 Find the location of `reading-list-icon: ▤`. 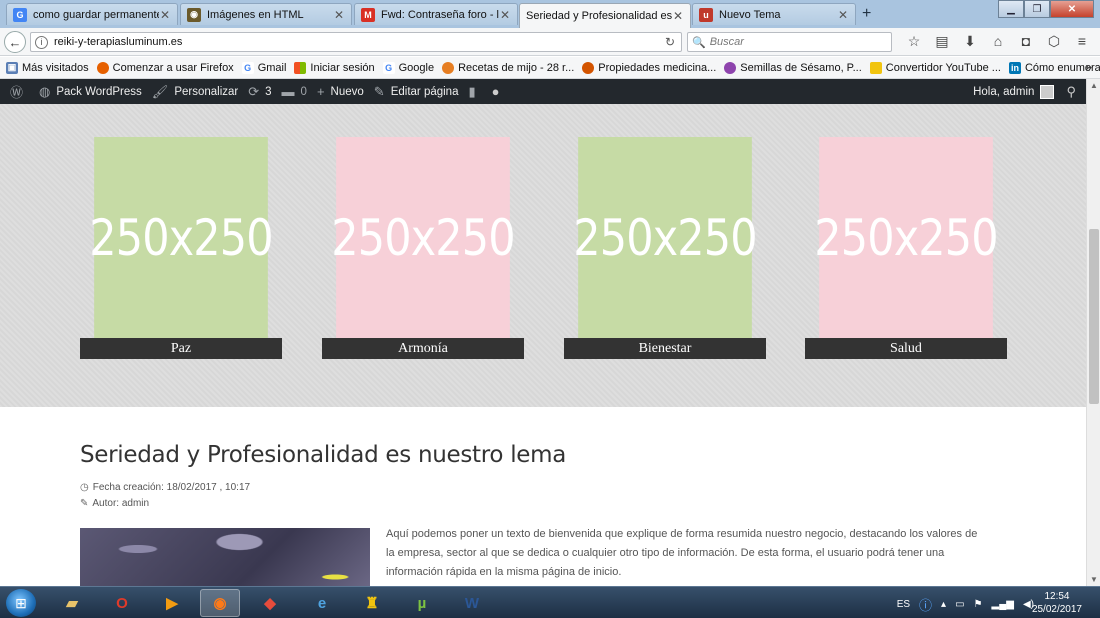

reading-list-icon: ▤ is located at coordinates (942, 41).